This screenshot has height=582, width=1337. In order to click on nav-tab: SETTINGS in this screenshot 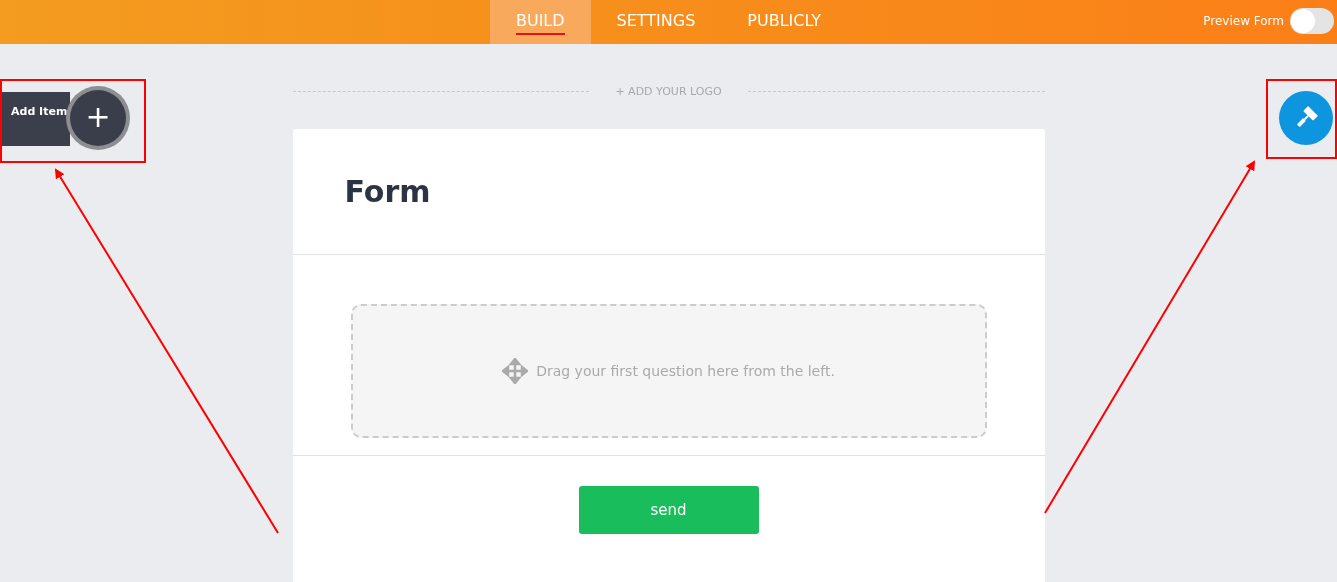, I will do `click(656, 22)`.